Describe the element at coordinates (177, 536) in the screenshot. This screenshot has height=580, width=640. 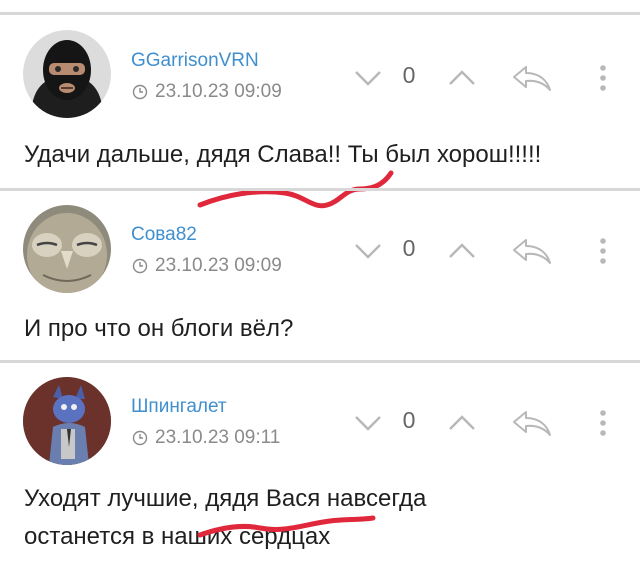
I see `comment-text-line: останется в наших сердцах` at that location.